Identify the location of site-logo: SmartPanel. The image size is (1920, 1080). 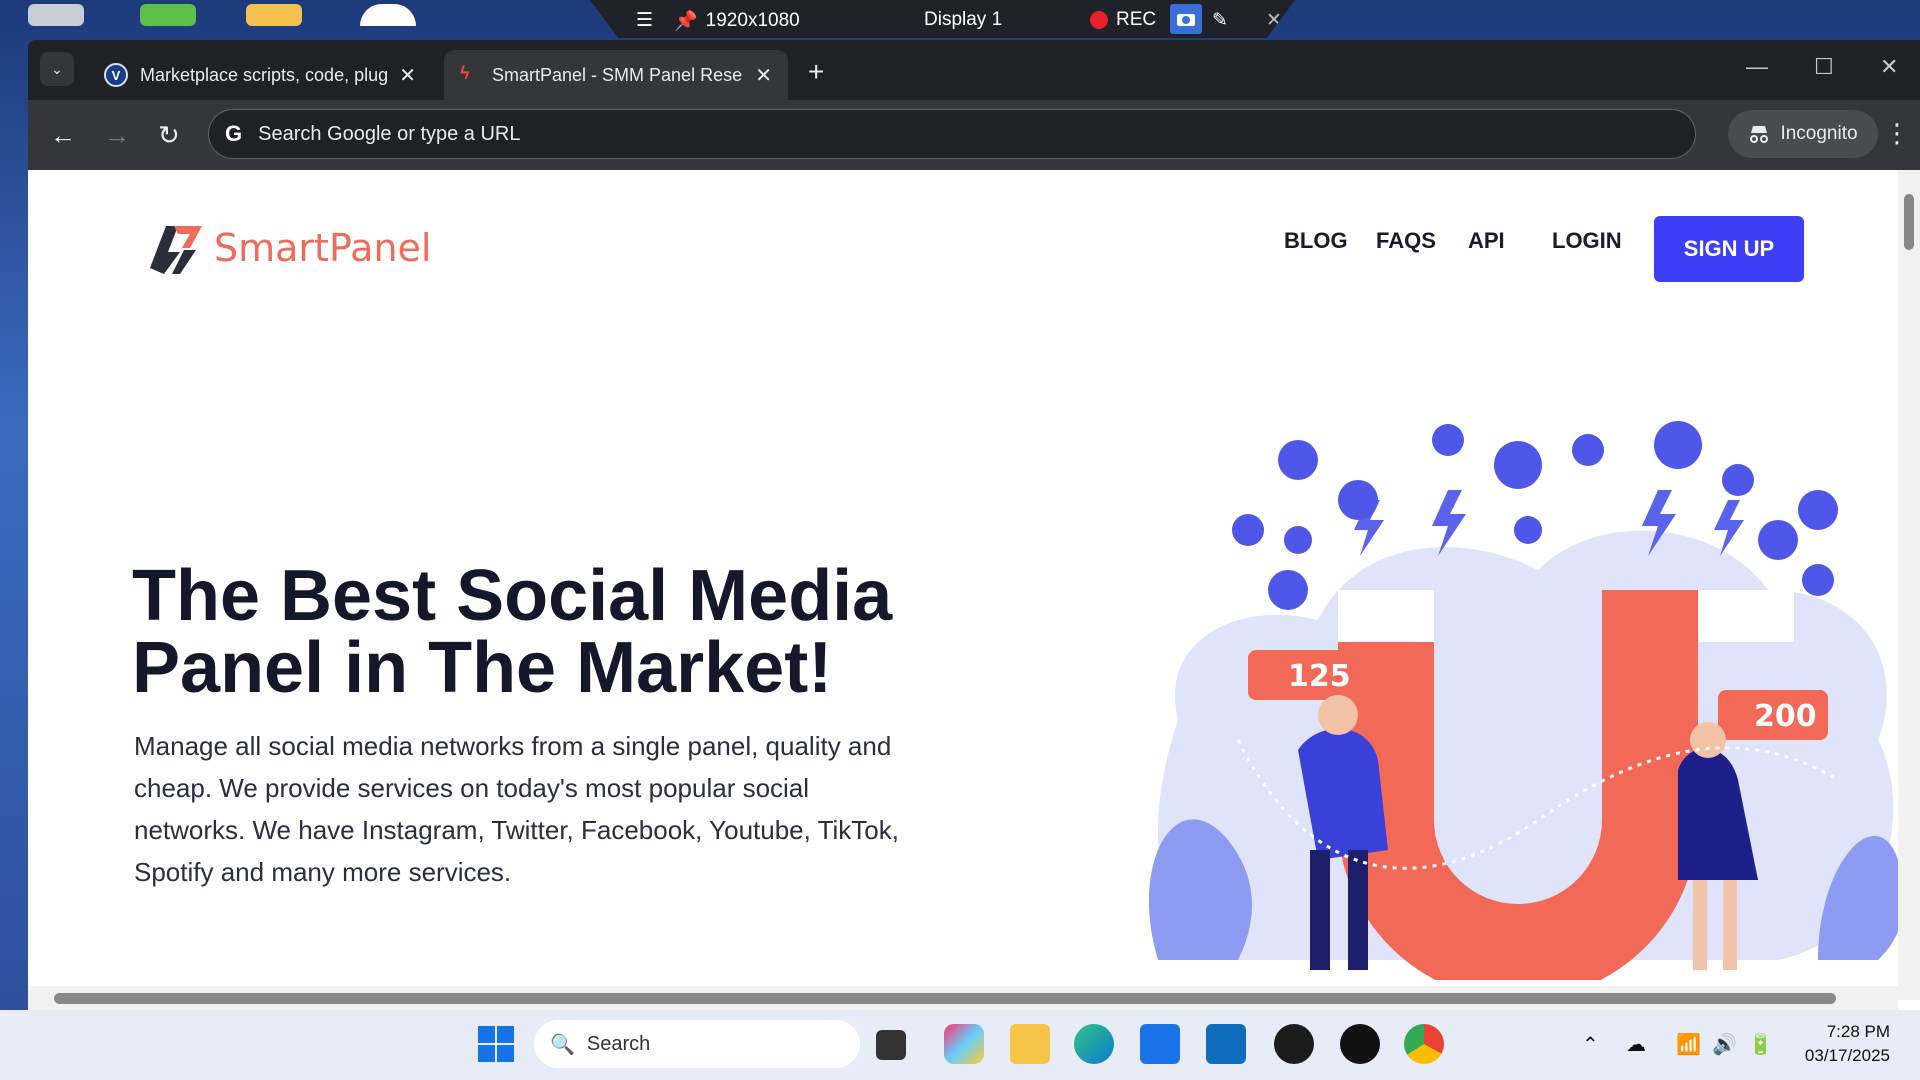
(287, 248).